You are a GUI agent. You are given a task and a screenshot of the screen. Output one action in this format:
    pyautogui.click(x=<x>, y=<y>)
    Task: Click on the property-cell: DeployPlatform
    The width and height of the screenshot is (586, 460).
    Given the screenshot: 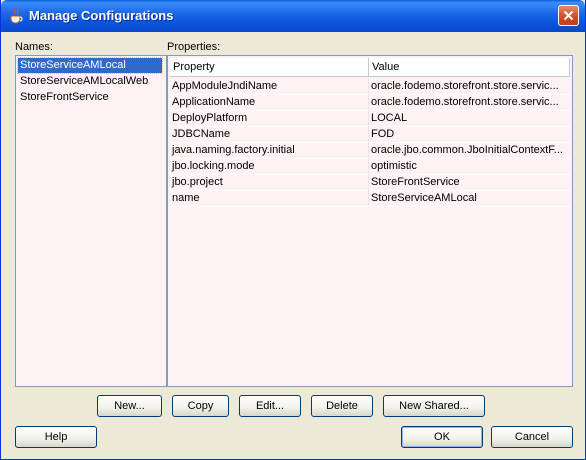 What is the action you would take?
    pyautogui.click(x=269, y=118)
    